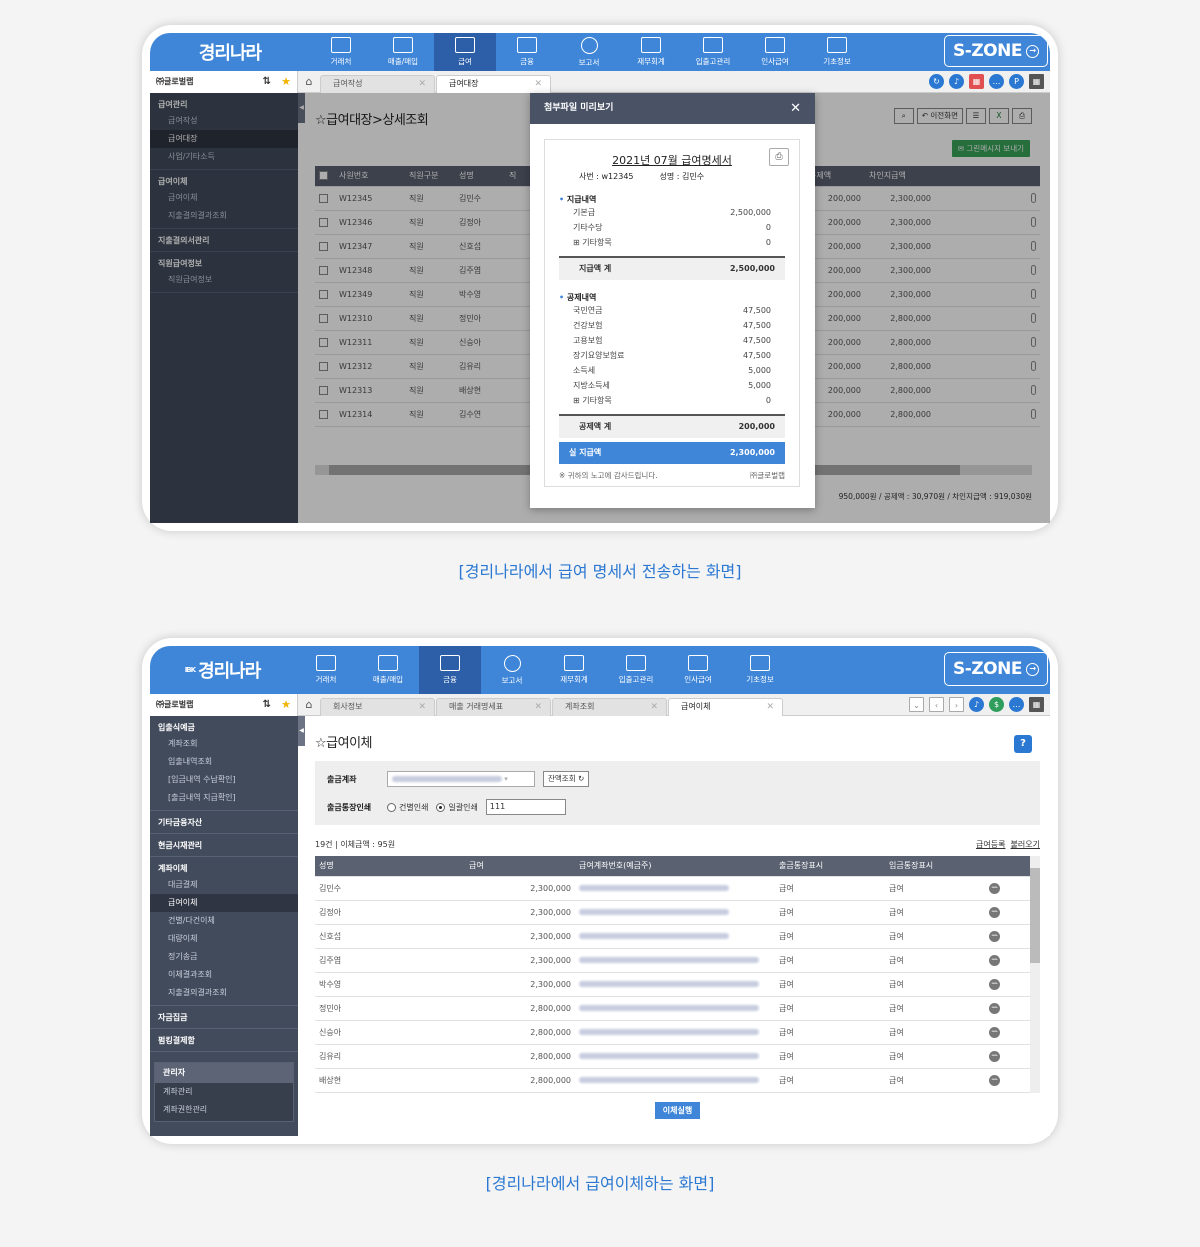 The height and width of the screenshot is (1247, 1200). I want to click on admin-header: 관리자, so click(224, 1073).